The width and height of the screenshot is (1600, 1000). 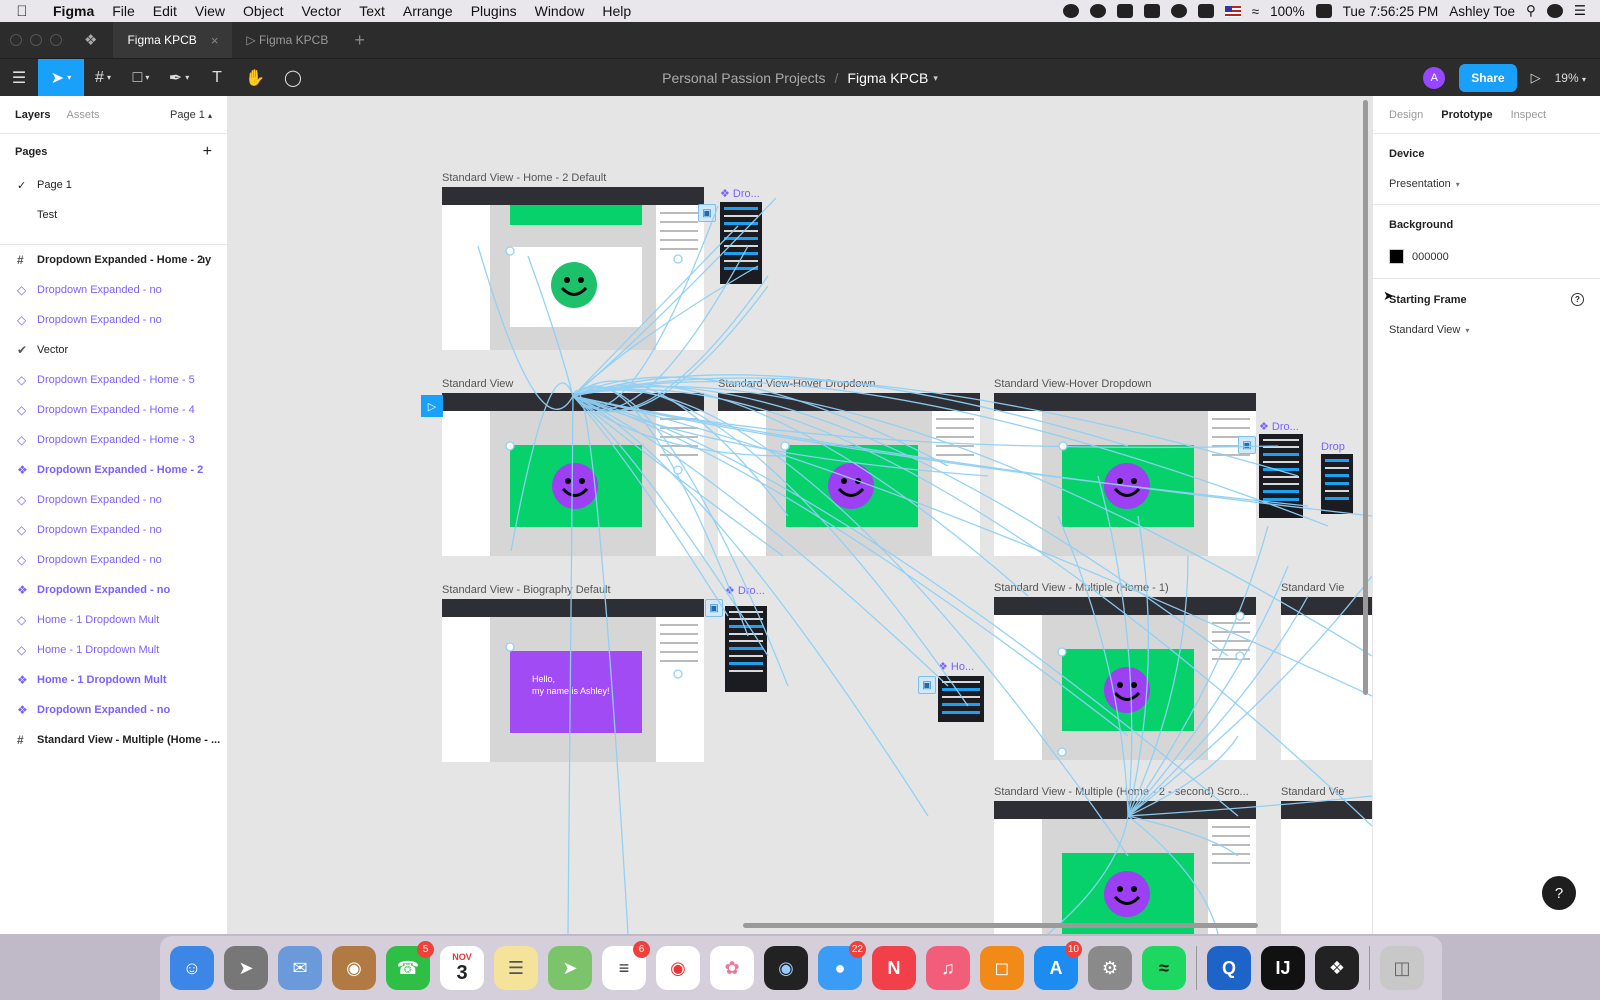 I want to click on layer-item: ◇ Dropdown Expanded - Home - 4, so click(x=113, y=410).